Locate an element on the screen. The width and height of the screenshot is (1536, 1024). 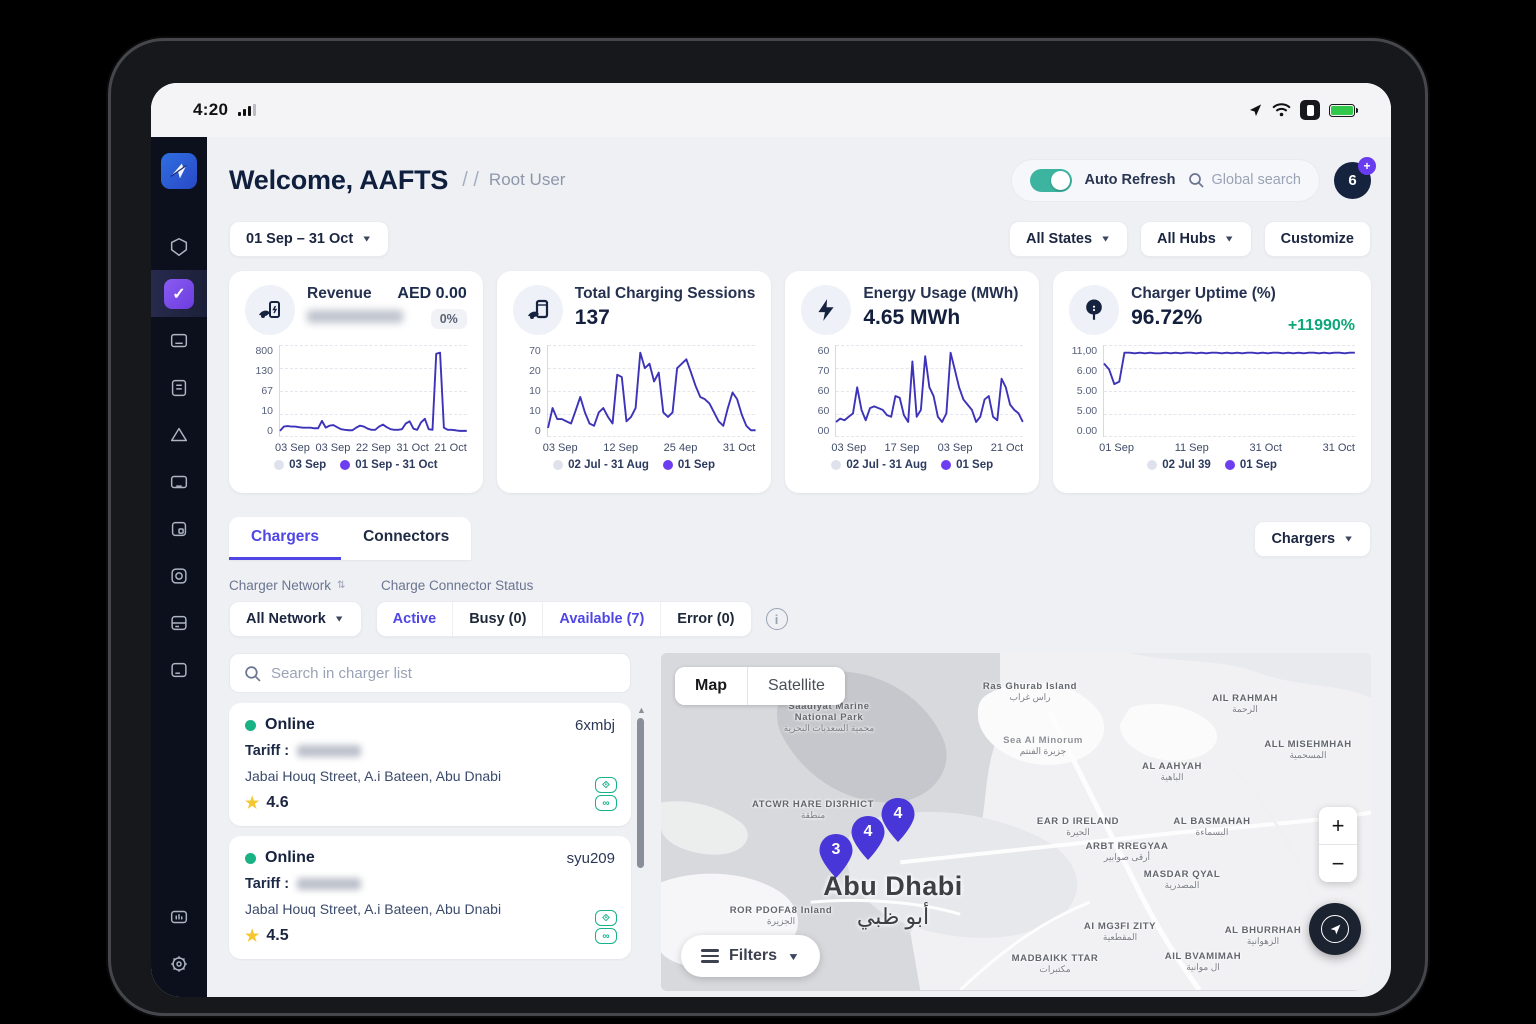
kpi-title: Revenue is located at coordinates (339, 293).